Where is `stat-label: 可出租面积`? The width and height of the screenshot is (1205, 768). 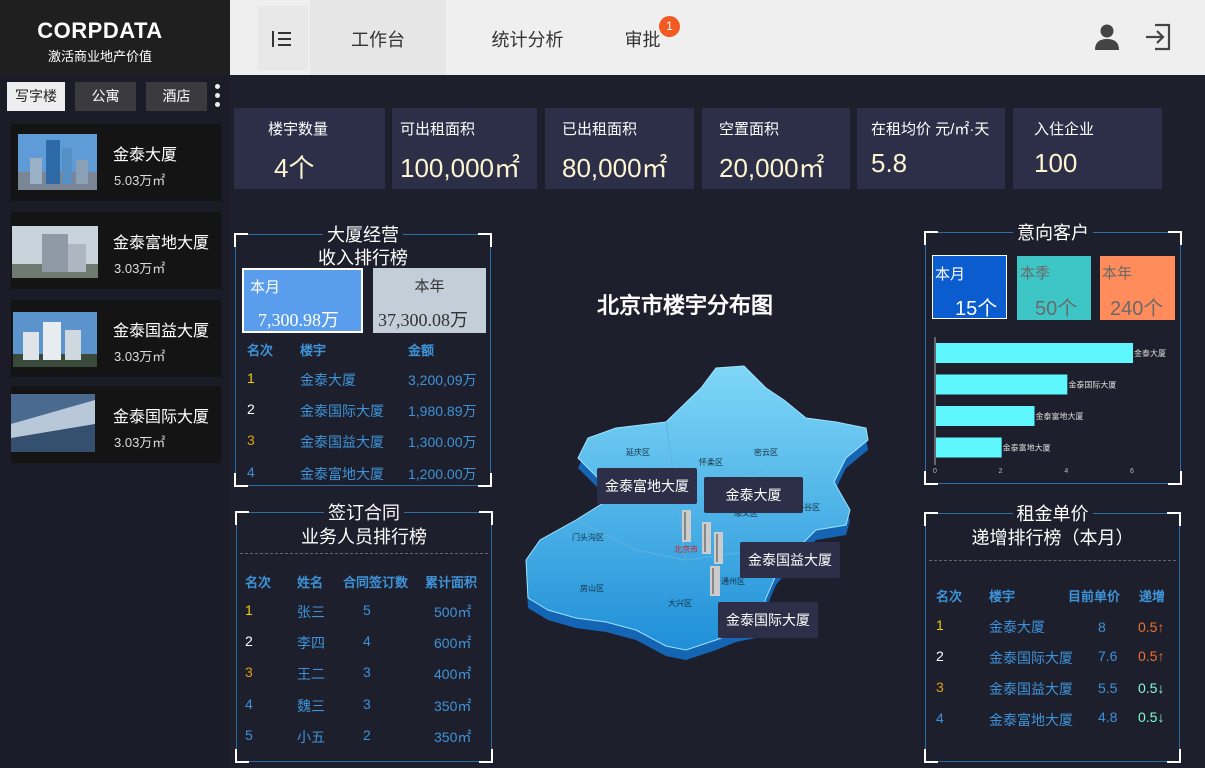
stat-label: 可出租面积 is located at coordinates (438, 129).